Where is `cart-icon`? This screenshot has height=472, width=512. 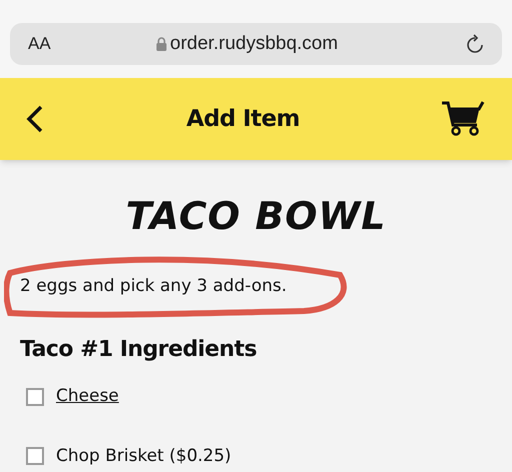 cart-icon is located at coordinates (464, 119).